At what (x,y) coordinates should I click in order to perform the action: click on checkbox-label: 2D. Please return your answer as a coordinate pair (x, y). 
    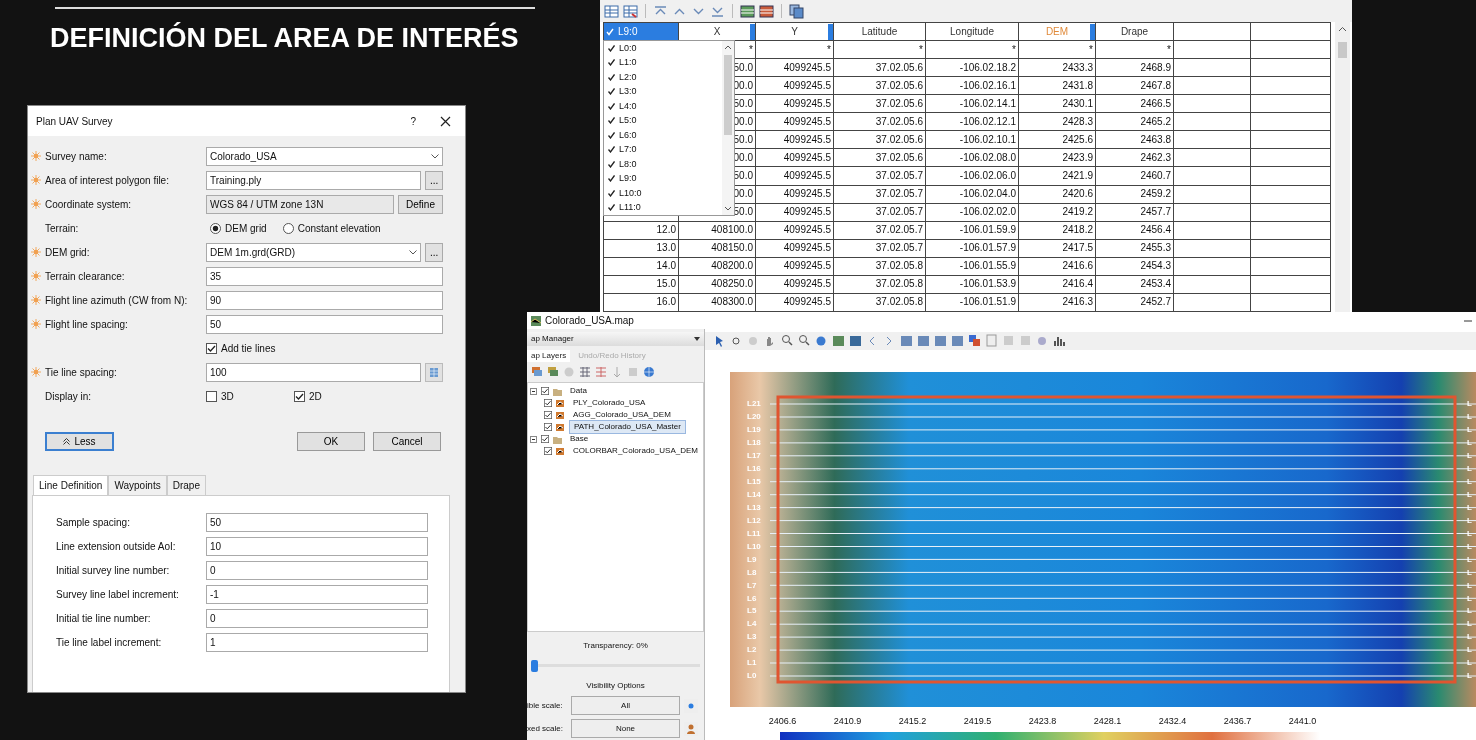
    Looking at the image, I should click on (315, 396).